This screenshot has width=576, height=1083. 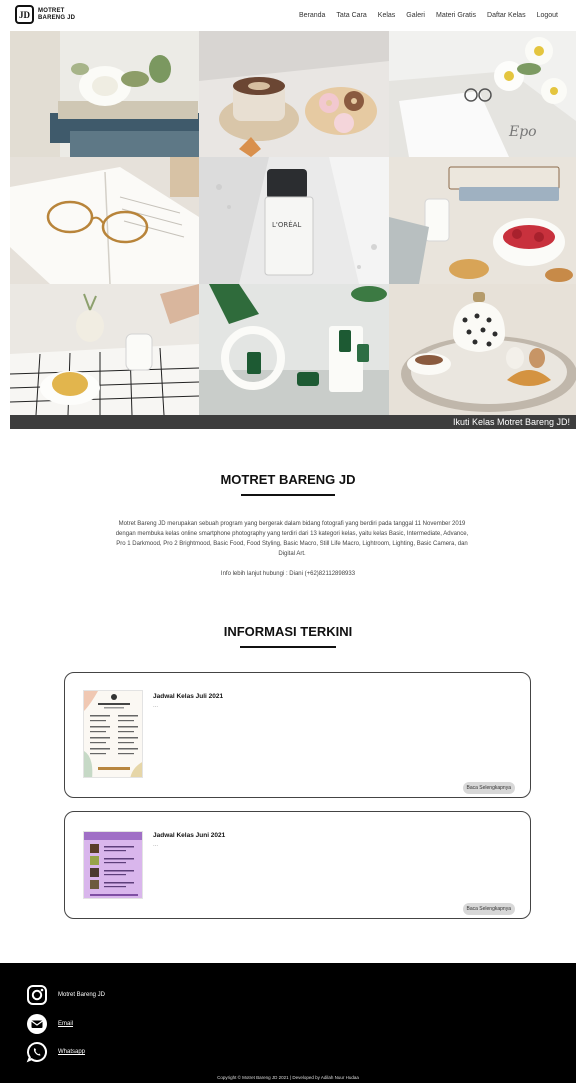 I want to click on brand-name: MOTRET BARENG JD, so click(x=56, y=15).